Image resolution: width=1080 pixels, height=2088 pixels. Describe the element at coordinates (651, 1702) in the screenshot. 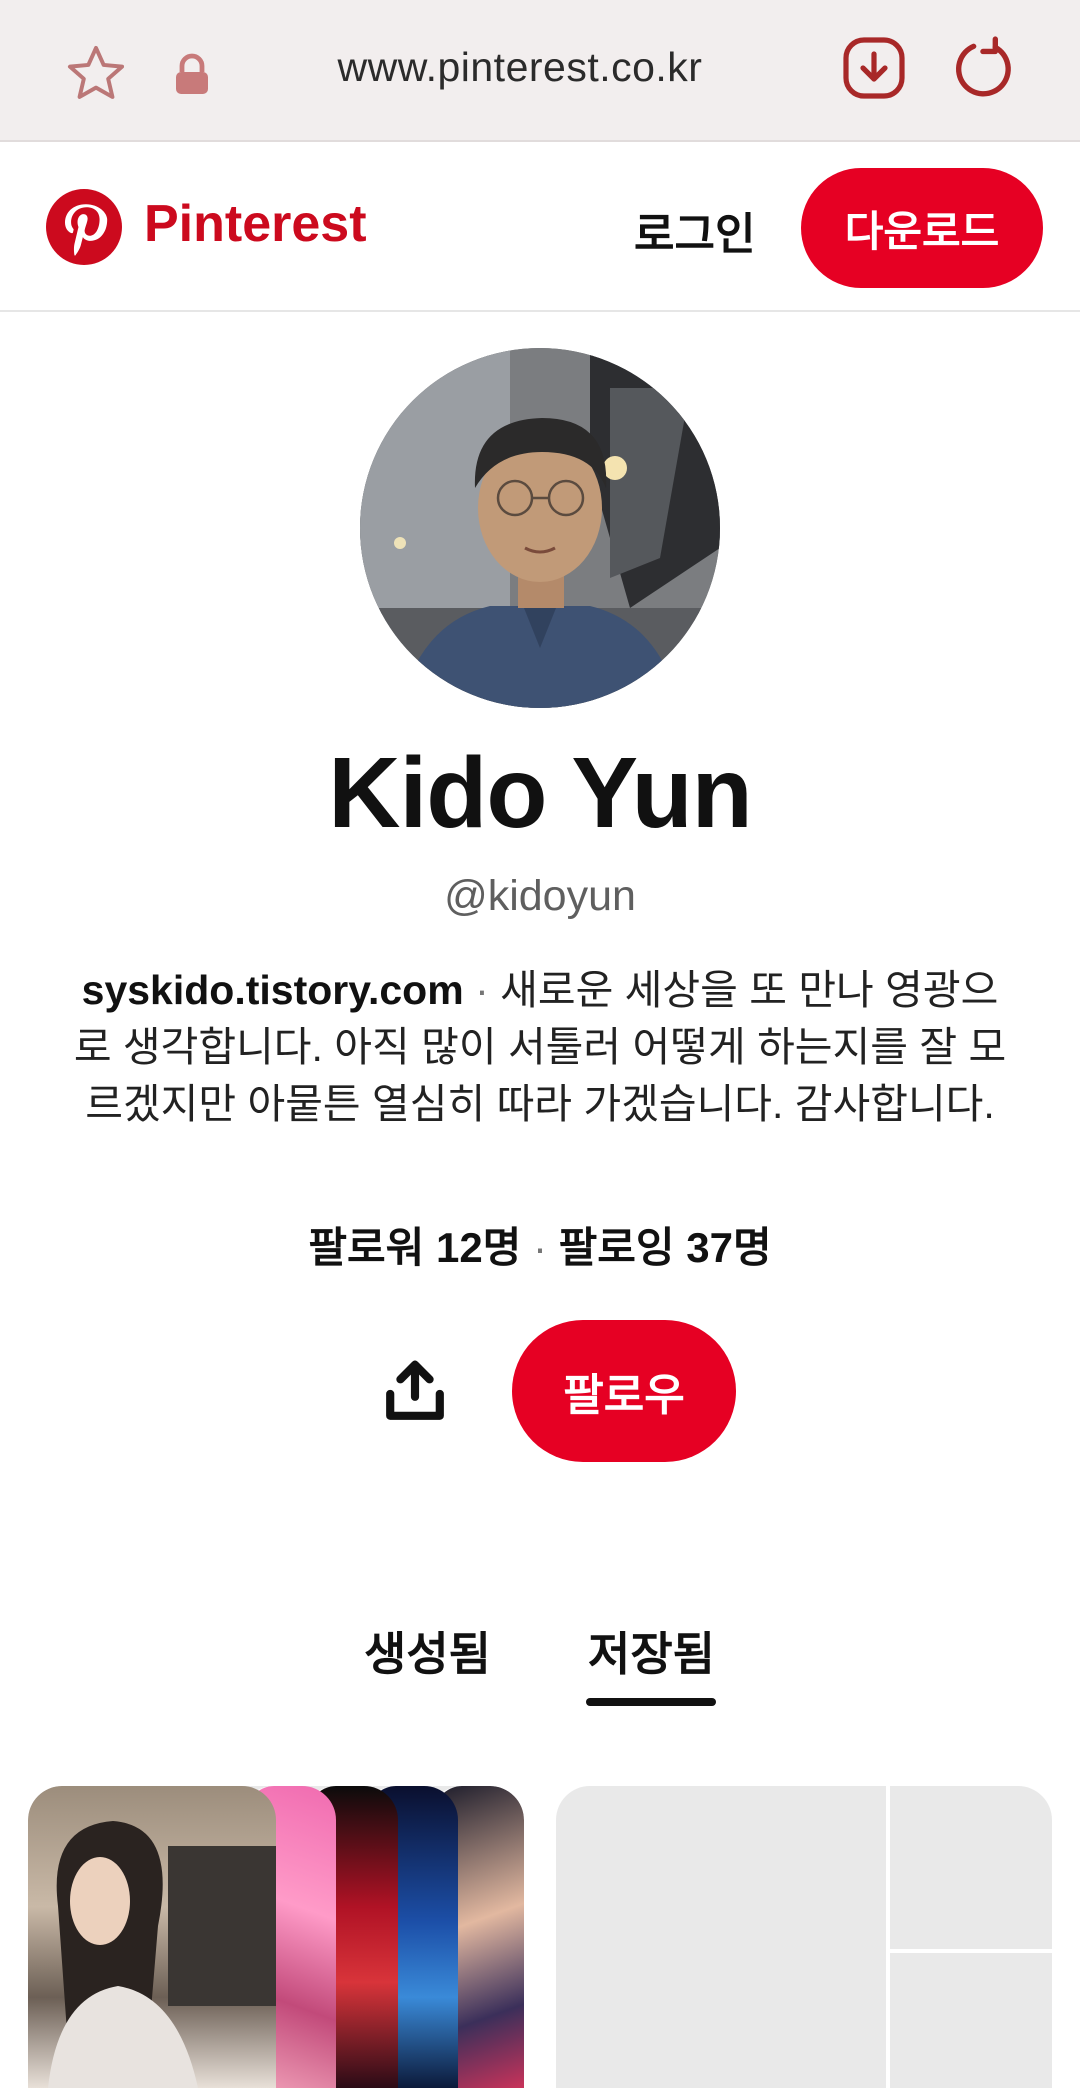

I see `active-tab-indicator` at that location.